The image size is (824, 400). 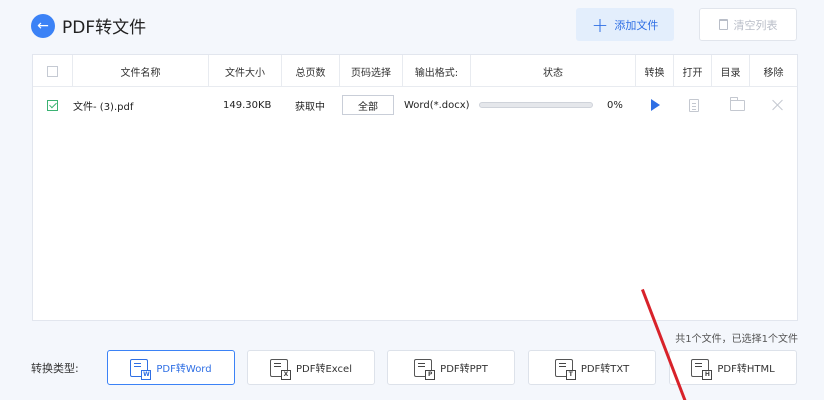 I want to click on column-header: 总页数, so click(x=311, y=71).